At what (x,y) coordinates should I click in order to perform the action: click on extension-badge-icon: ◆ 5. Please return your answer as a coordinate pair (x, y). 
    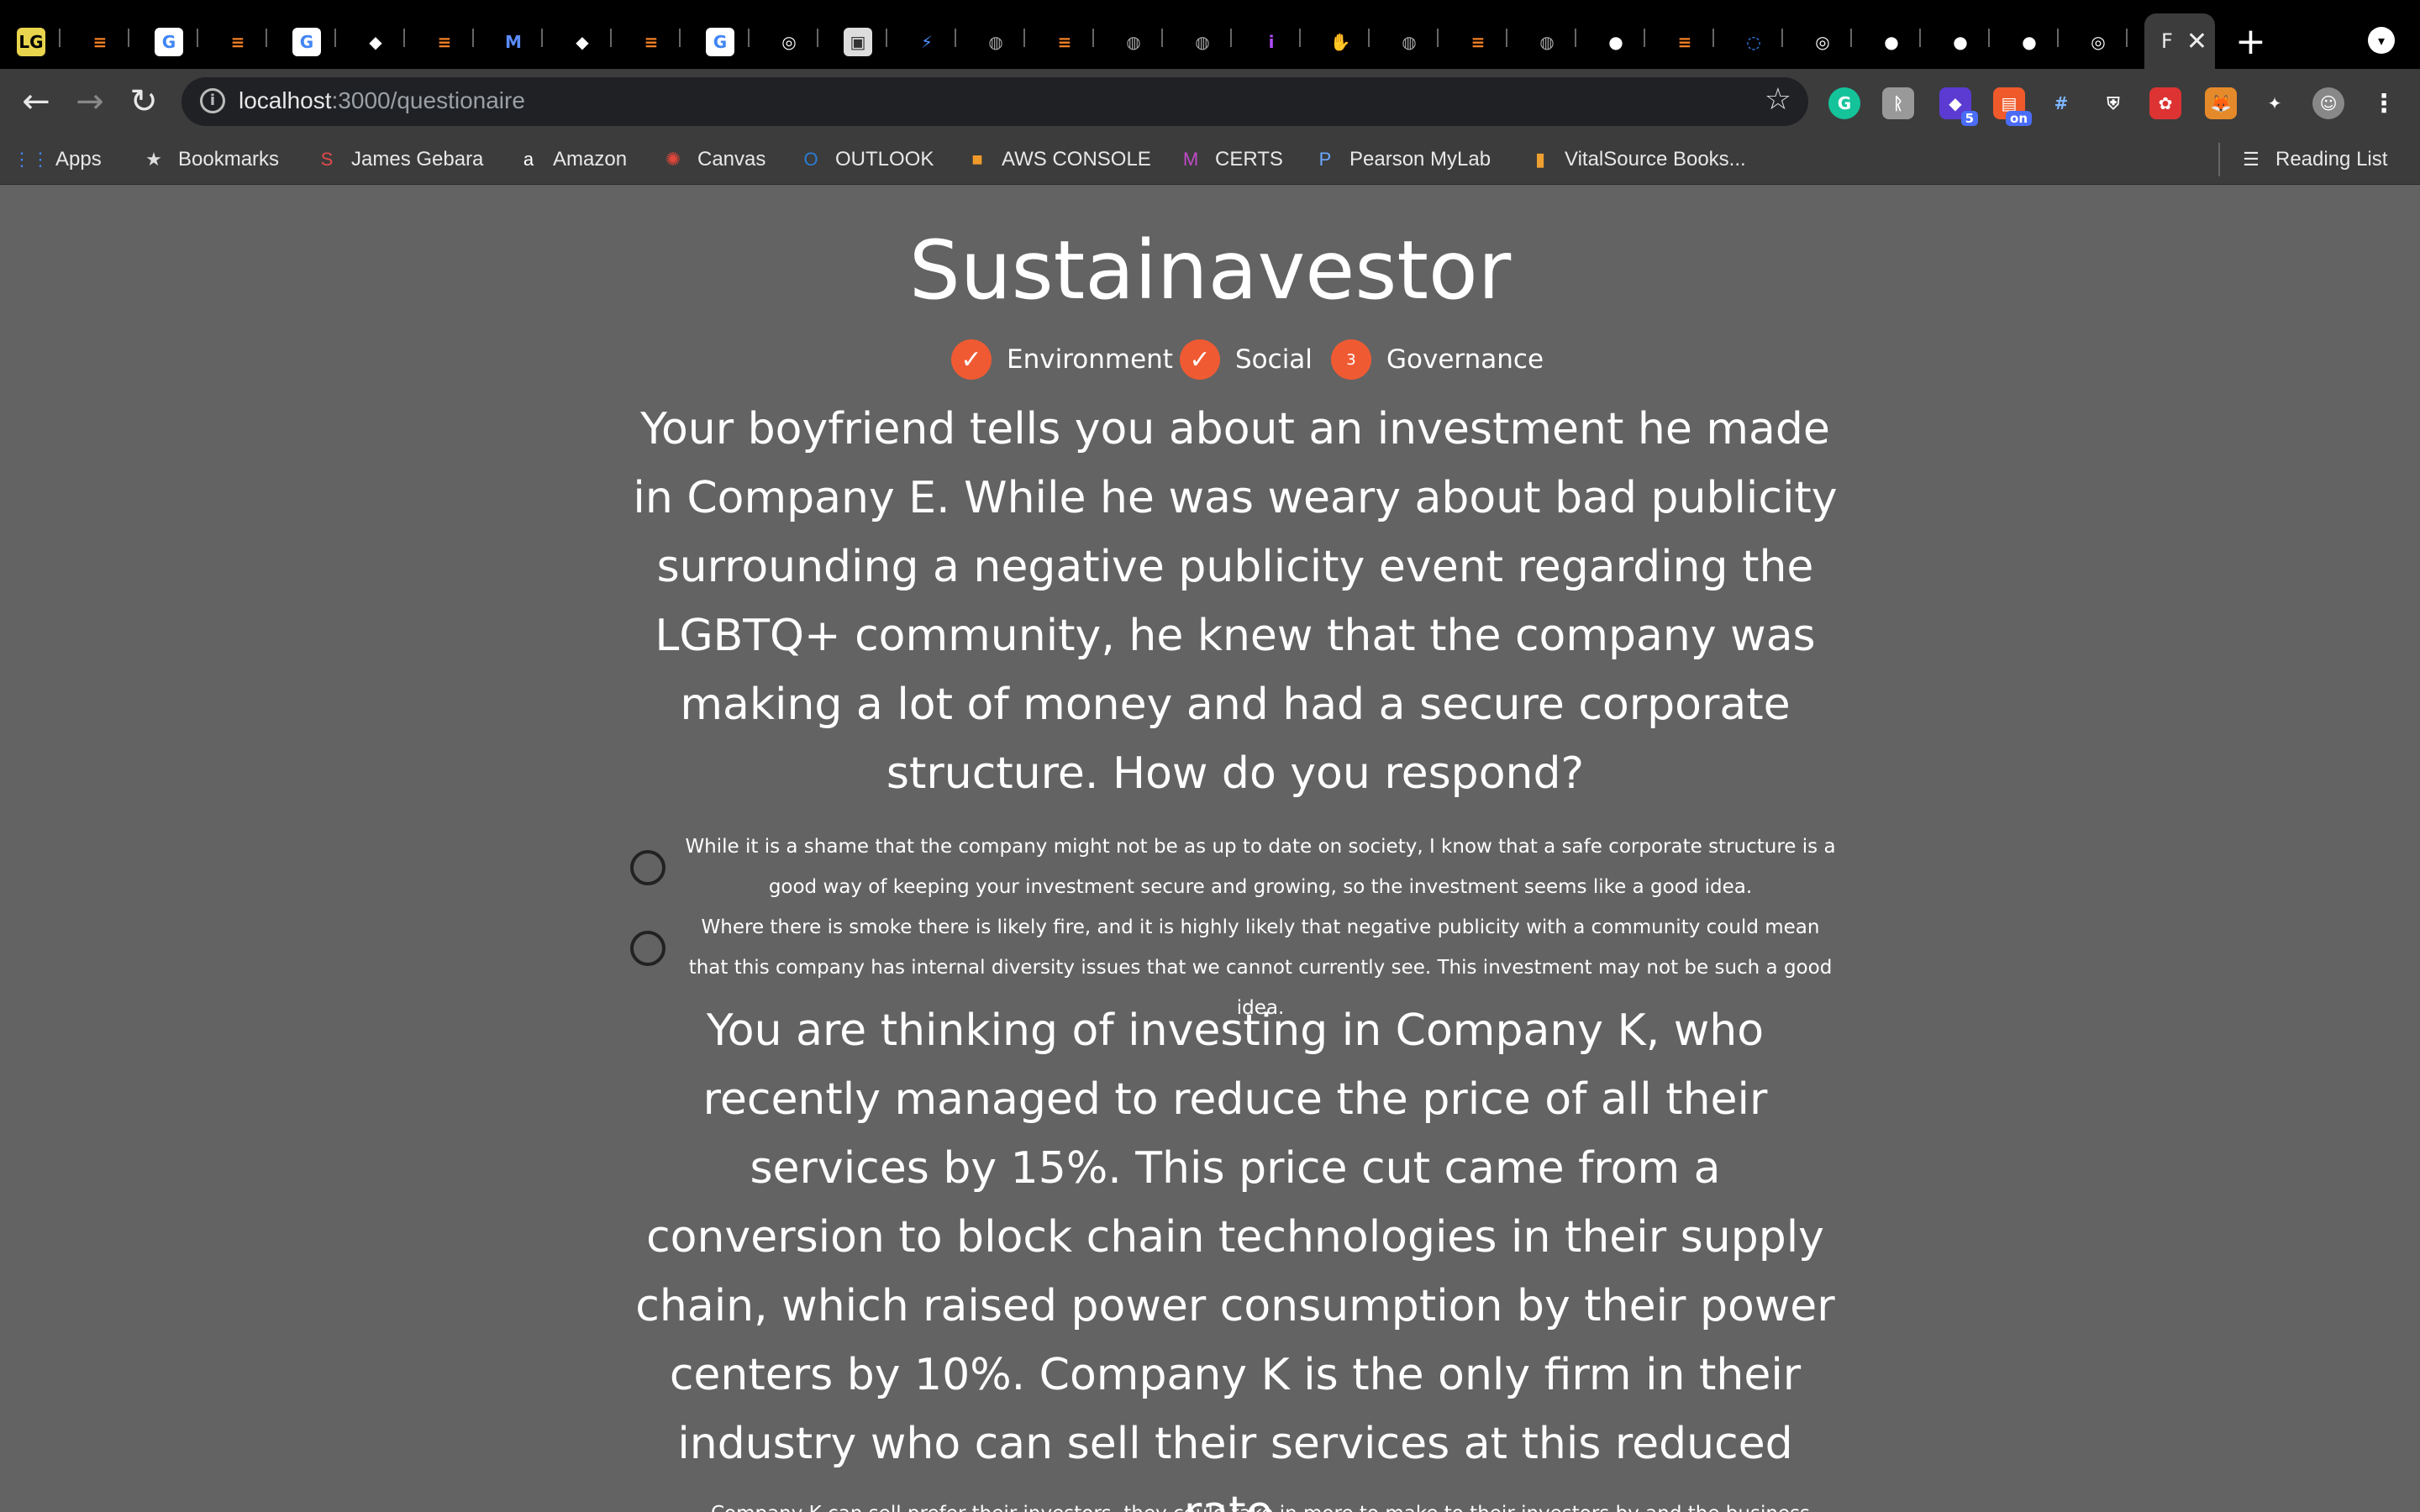
    Looking at the image, I should click on (1959, 106).